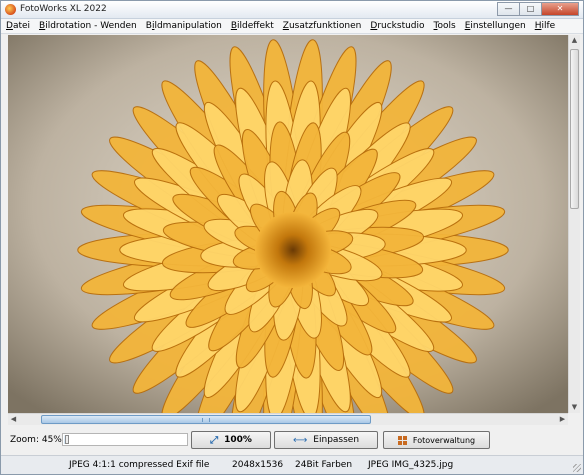  I want to click on maximize-button: □, so click(530, 9).